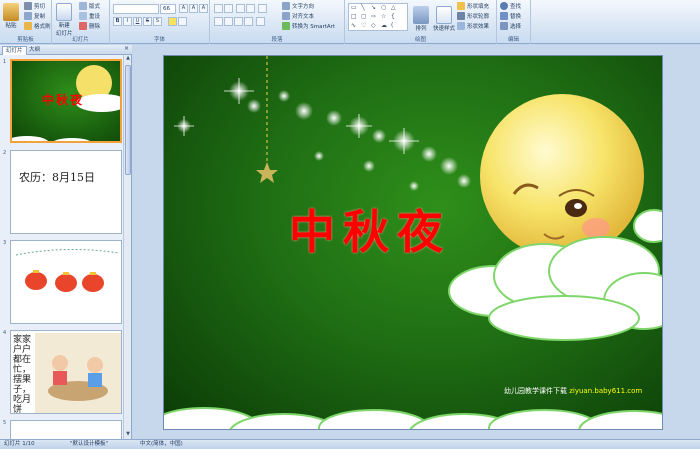 This screenshot has width=700, height=449. Describe the element at coordinates (421, 19) in the screenshot. I see `arrange-button: 排列` at that location.